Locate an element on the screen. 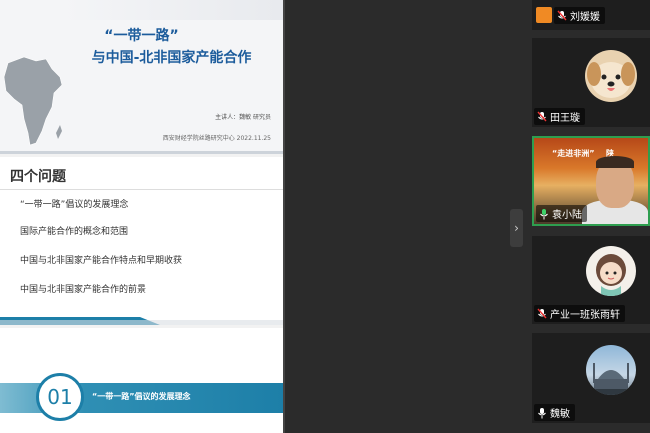  participant-namebar: 田王璇 is located at coordinates (559, 116).